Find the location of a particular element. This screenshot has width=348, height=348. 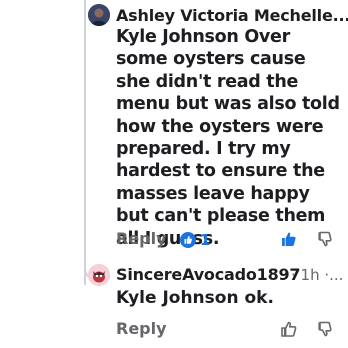

reaction-badge: 1 is located at coordinates (195, 240).